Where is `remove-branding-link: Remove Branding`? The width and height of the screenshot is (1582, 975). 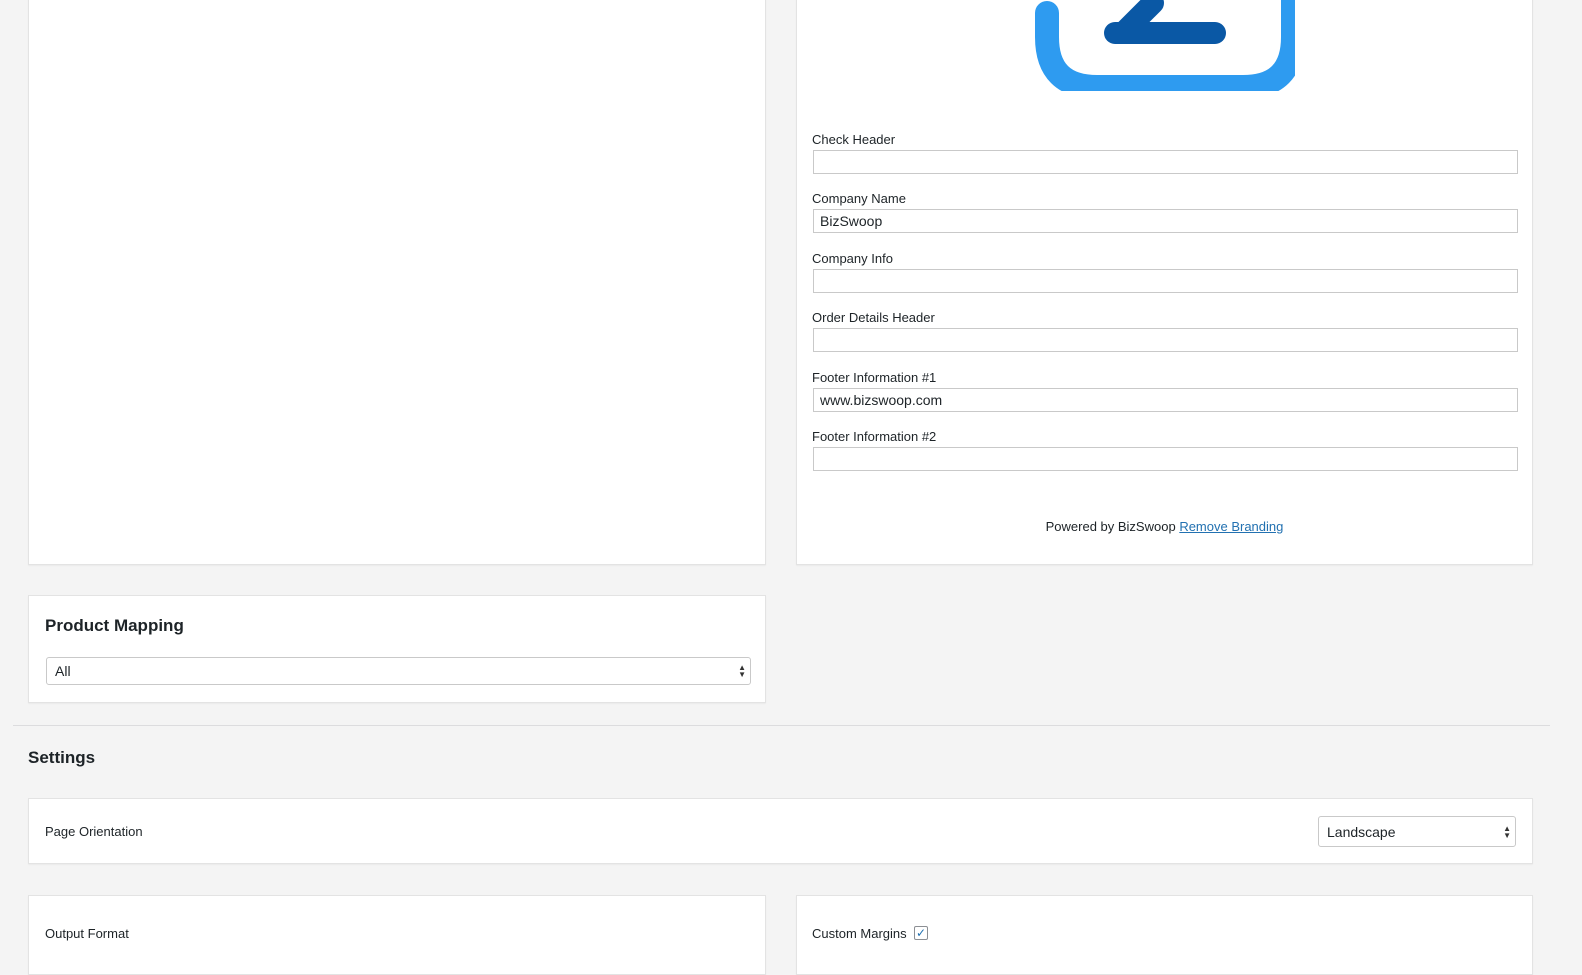
remove-branding-link: Remove Branding is located at coordinates (1231, 526).